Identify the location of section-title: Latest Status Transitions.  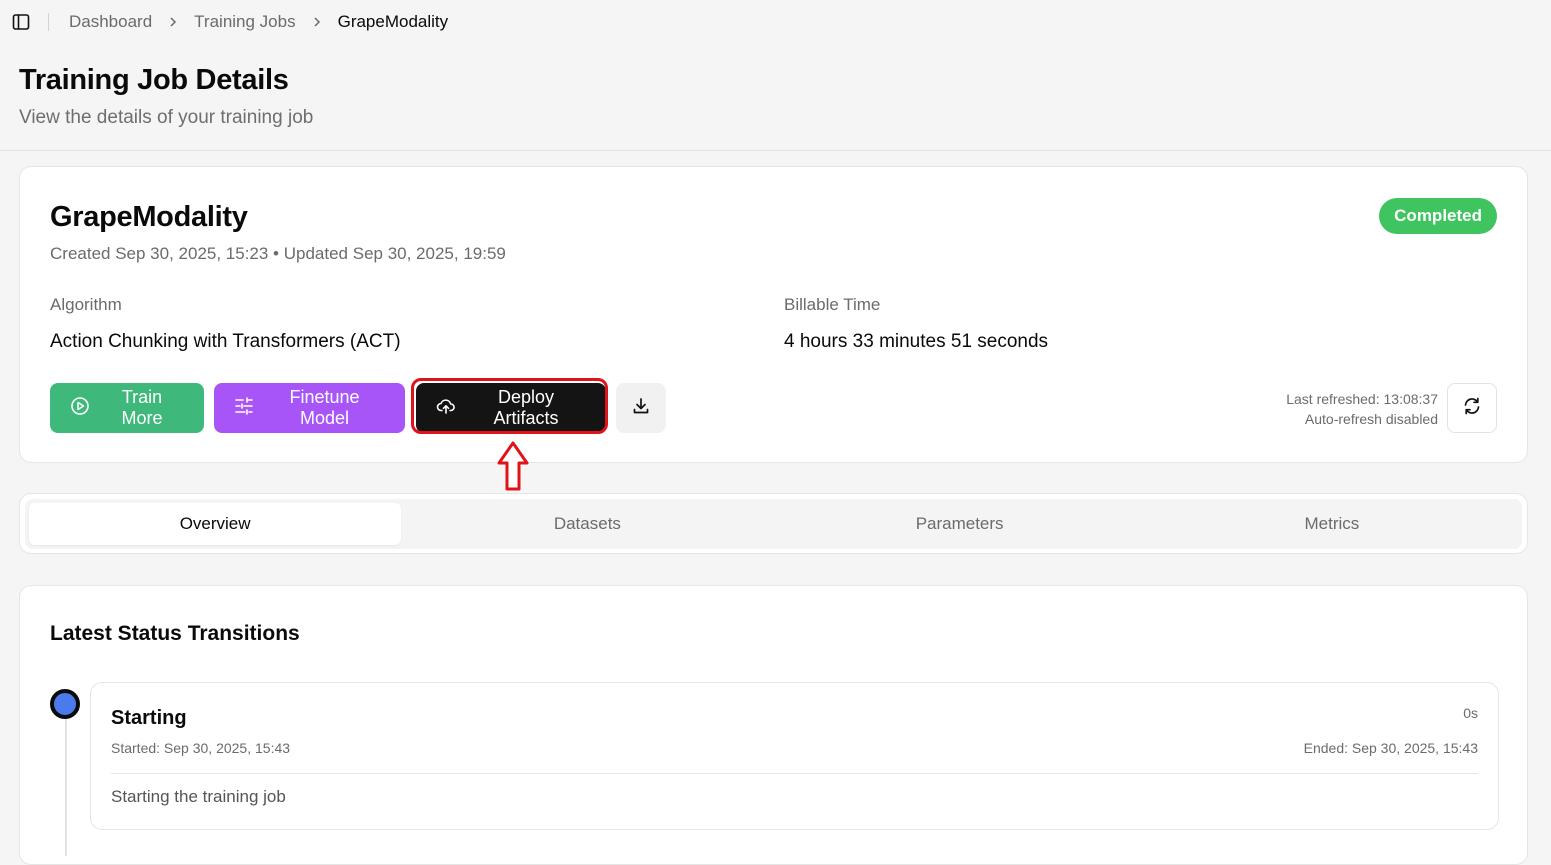
(175, 633).